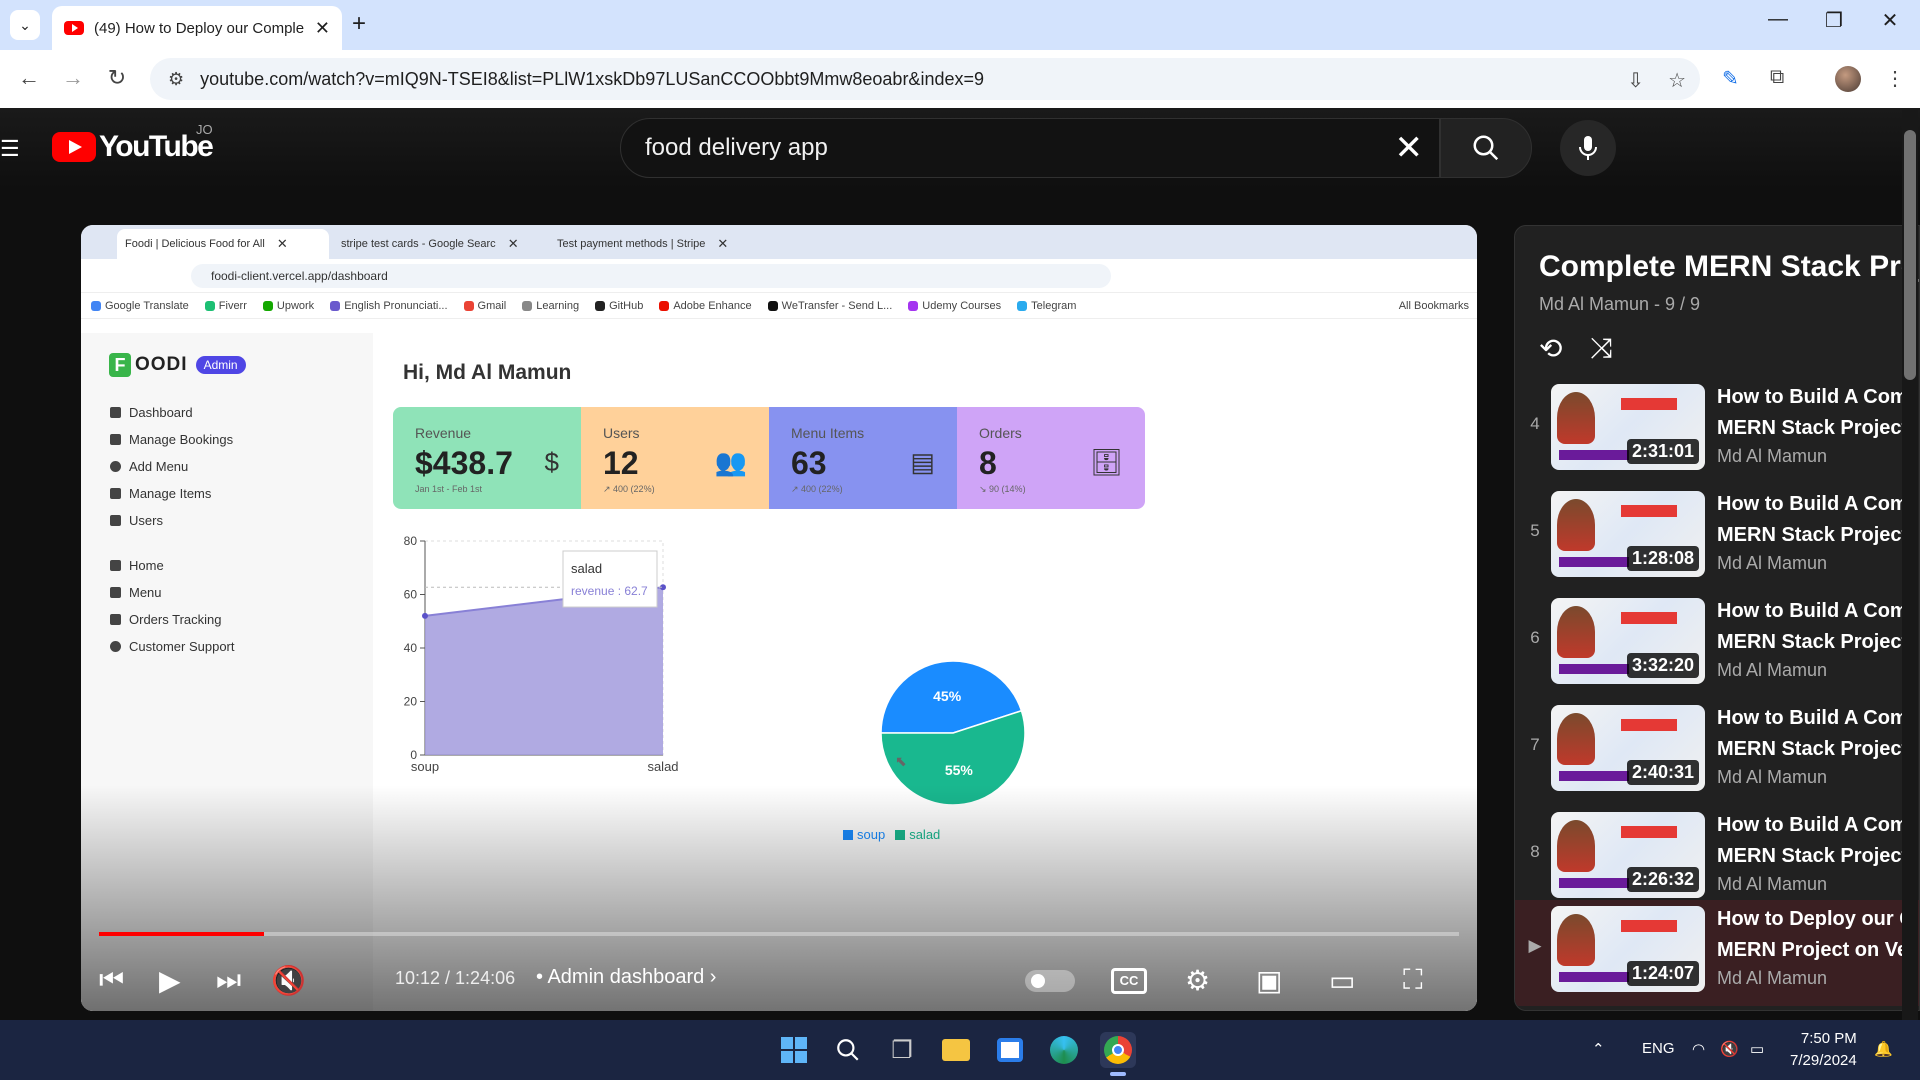 The width and height of the screenshot is (1920, 1080). I want to click on page-scrollbar, so click(1910, 565).